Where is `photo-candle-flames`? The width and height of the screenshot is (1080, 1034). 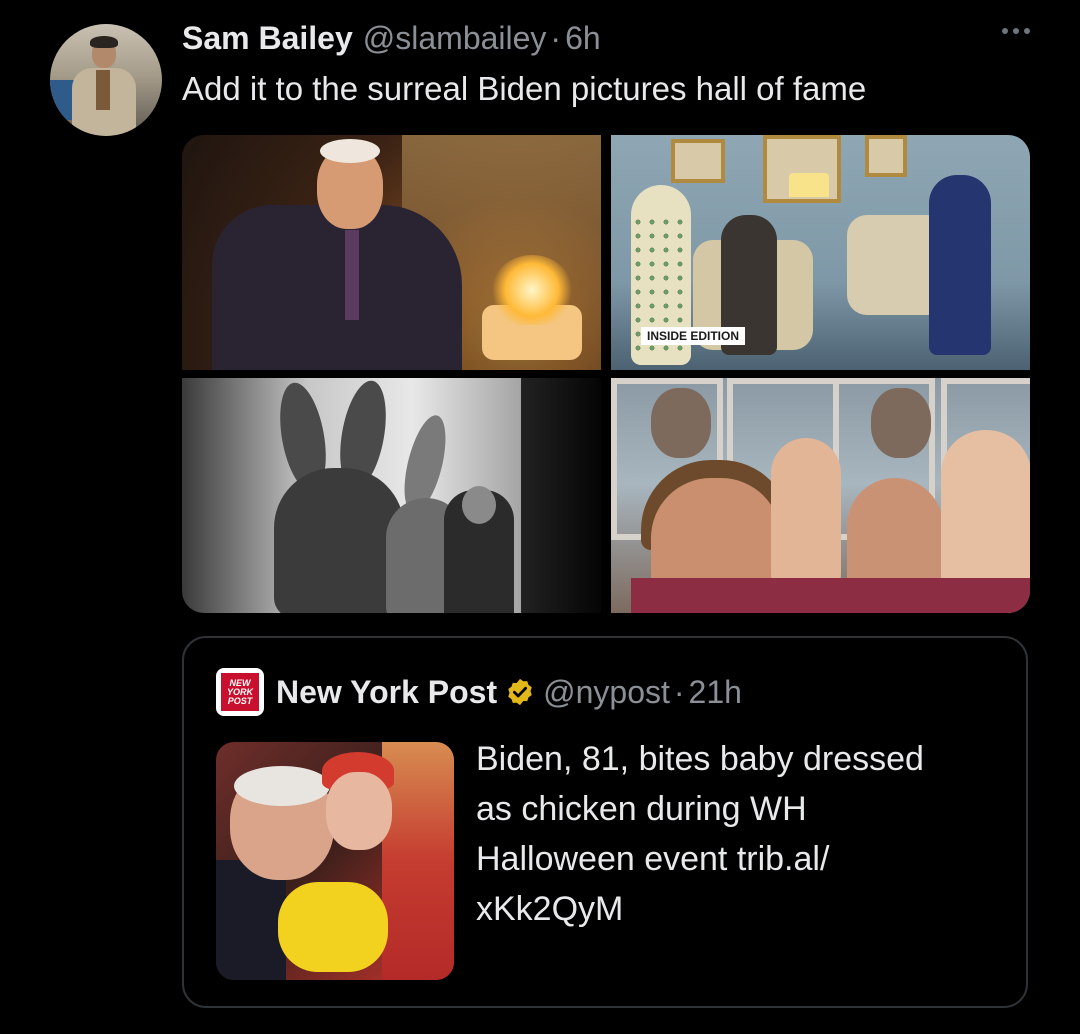 photo-candle-flames is located at coordinates (532, 290).